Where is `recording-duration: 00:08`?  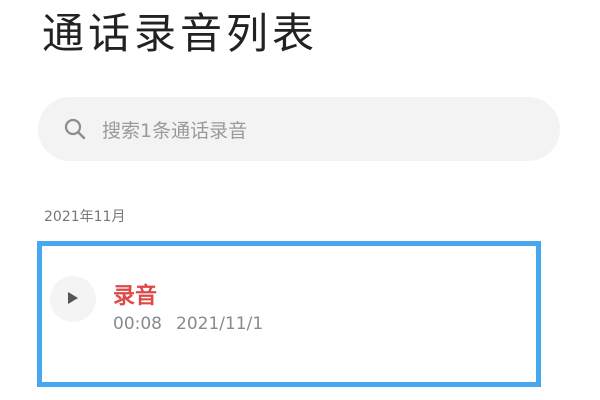
recording-duration: 00:08 is located at coordinates (137, 324).